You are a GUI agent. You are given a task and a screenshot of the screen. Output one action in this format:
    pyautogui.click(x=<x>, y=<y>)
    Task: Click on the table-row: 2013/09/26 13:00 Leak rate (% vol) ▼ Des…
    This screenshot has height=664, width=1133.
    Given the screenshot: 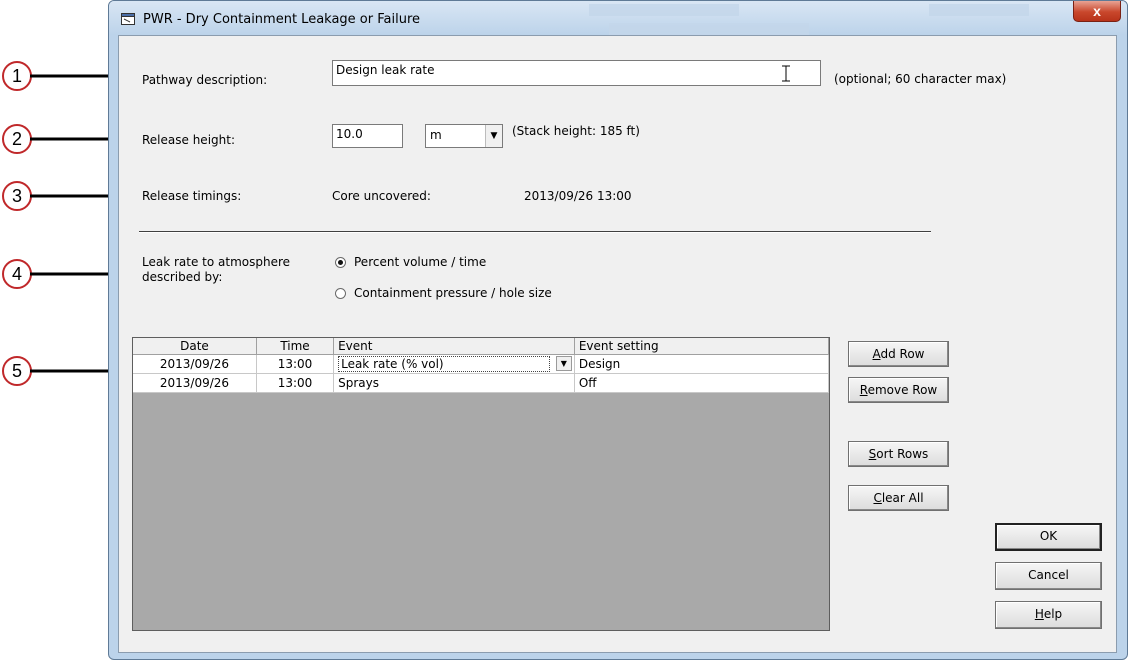 What is the action you would take?
    pyautogui.click(x=481, y=364)
    